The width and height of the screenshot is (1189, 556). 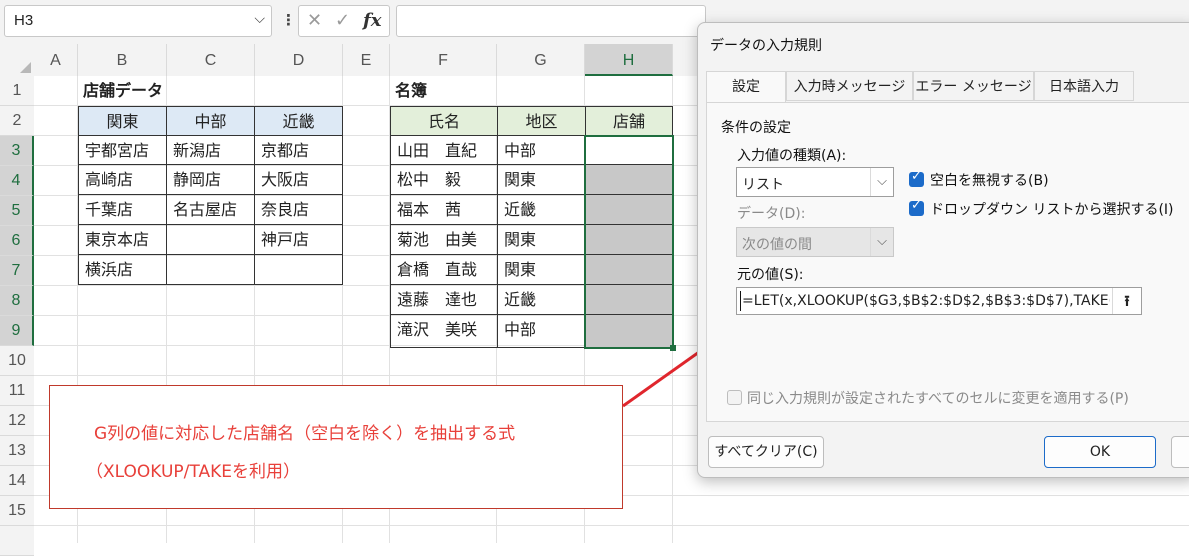 What do you see at coordinates (1052, 209) in the screenshot?
I see `in-cell-dropdown-label: ドロップダウン リストから選択する(I)` at bounding box center [1052, 209].